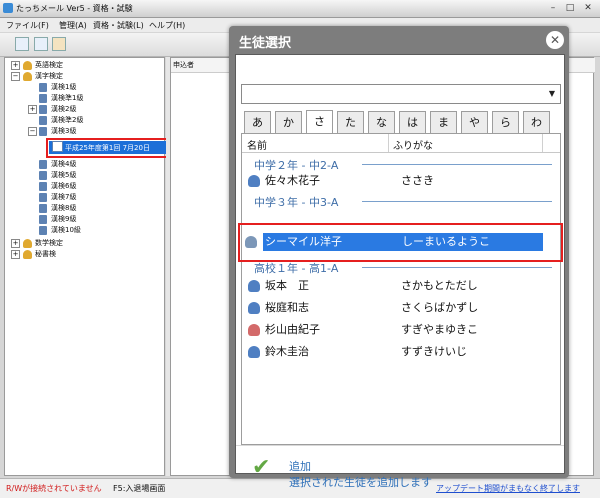 The width and height of the screenshot is (600, 498). I want to click on tab-wa: わ, so click(536, 122).